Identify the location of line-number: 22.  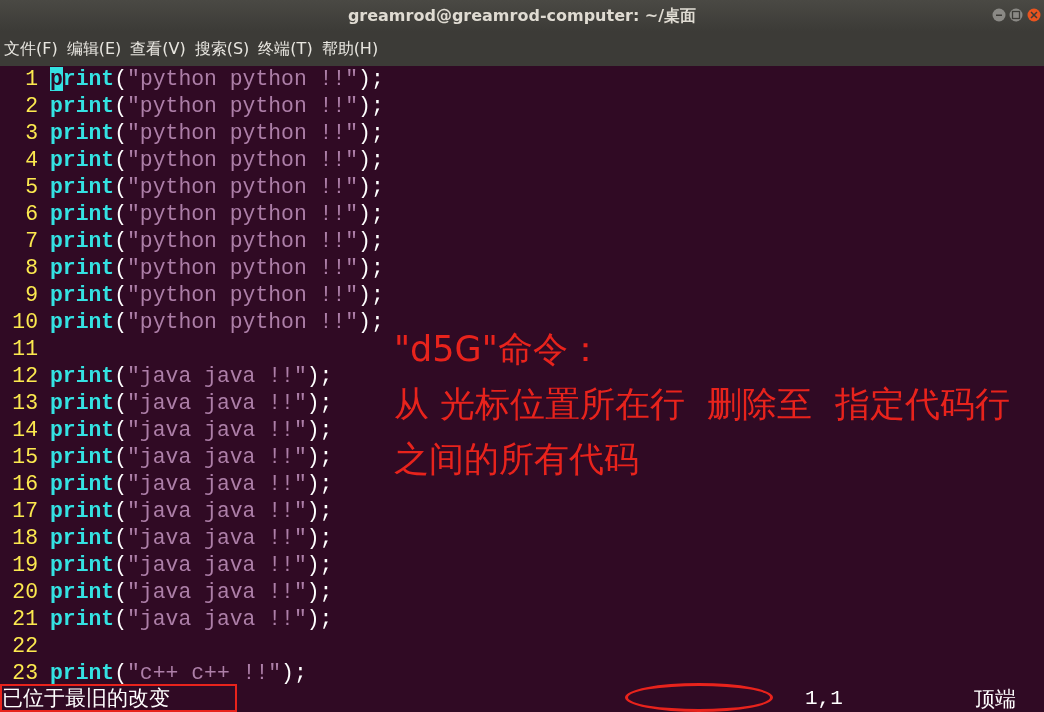
(24, 646).